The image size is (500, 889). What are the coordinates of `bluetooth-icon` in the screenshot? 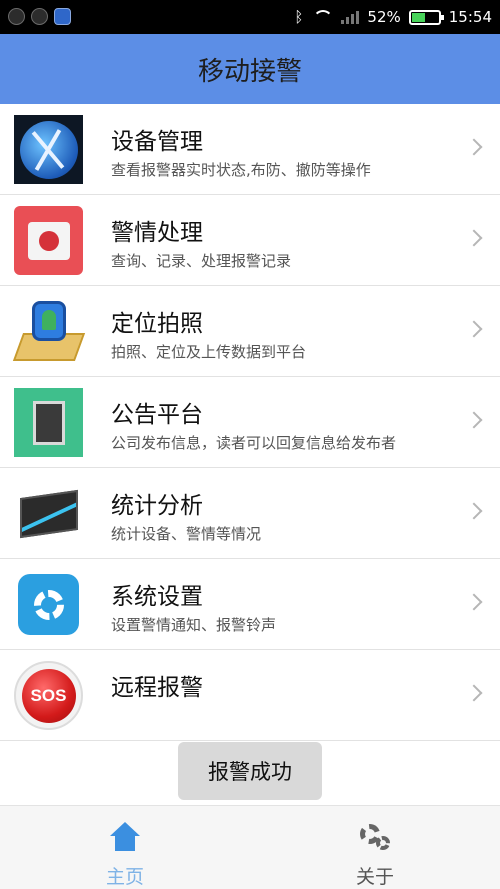 It's located at (299, 17).